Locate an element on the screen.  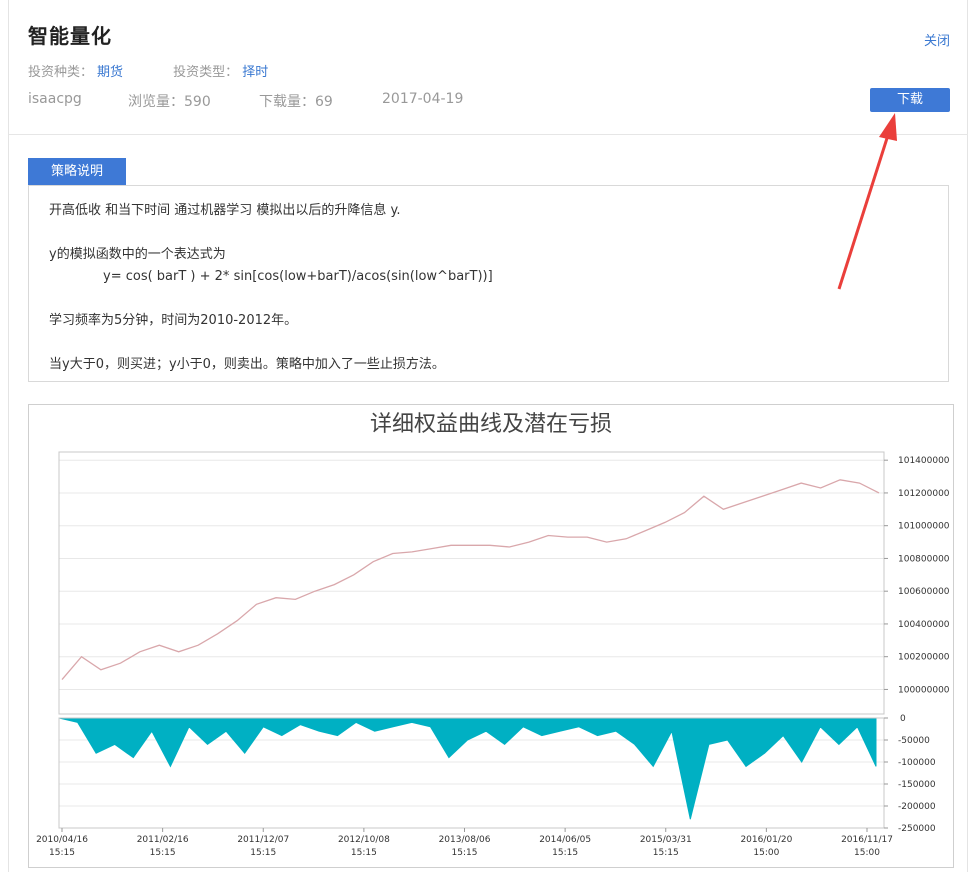
equity-y-tick-label: 100800000 is located at coordinates (924, 559).